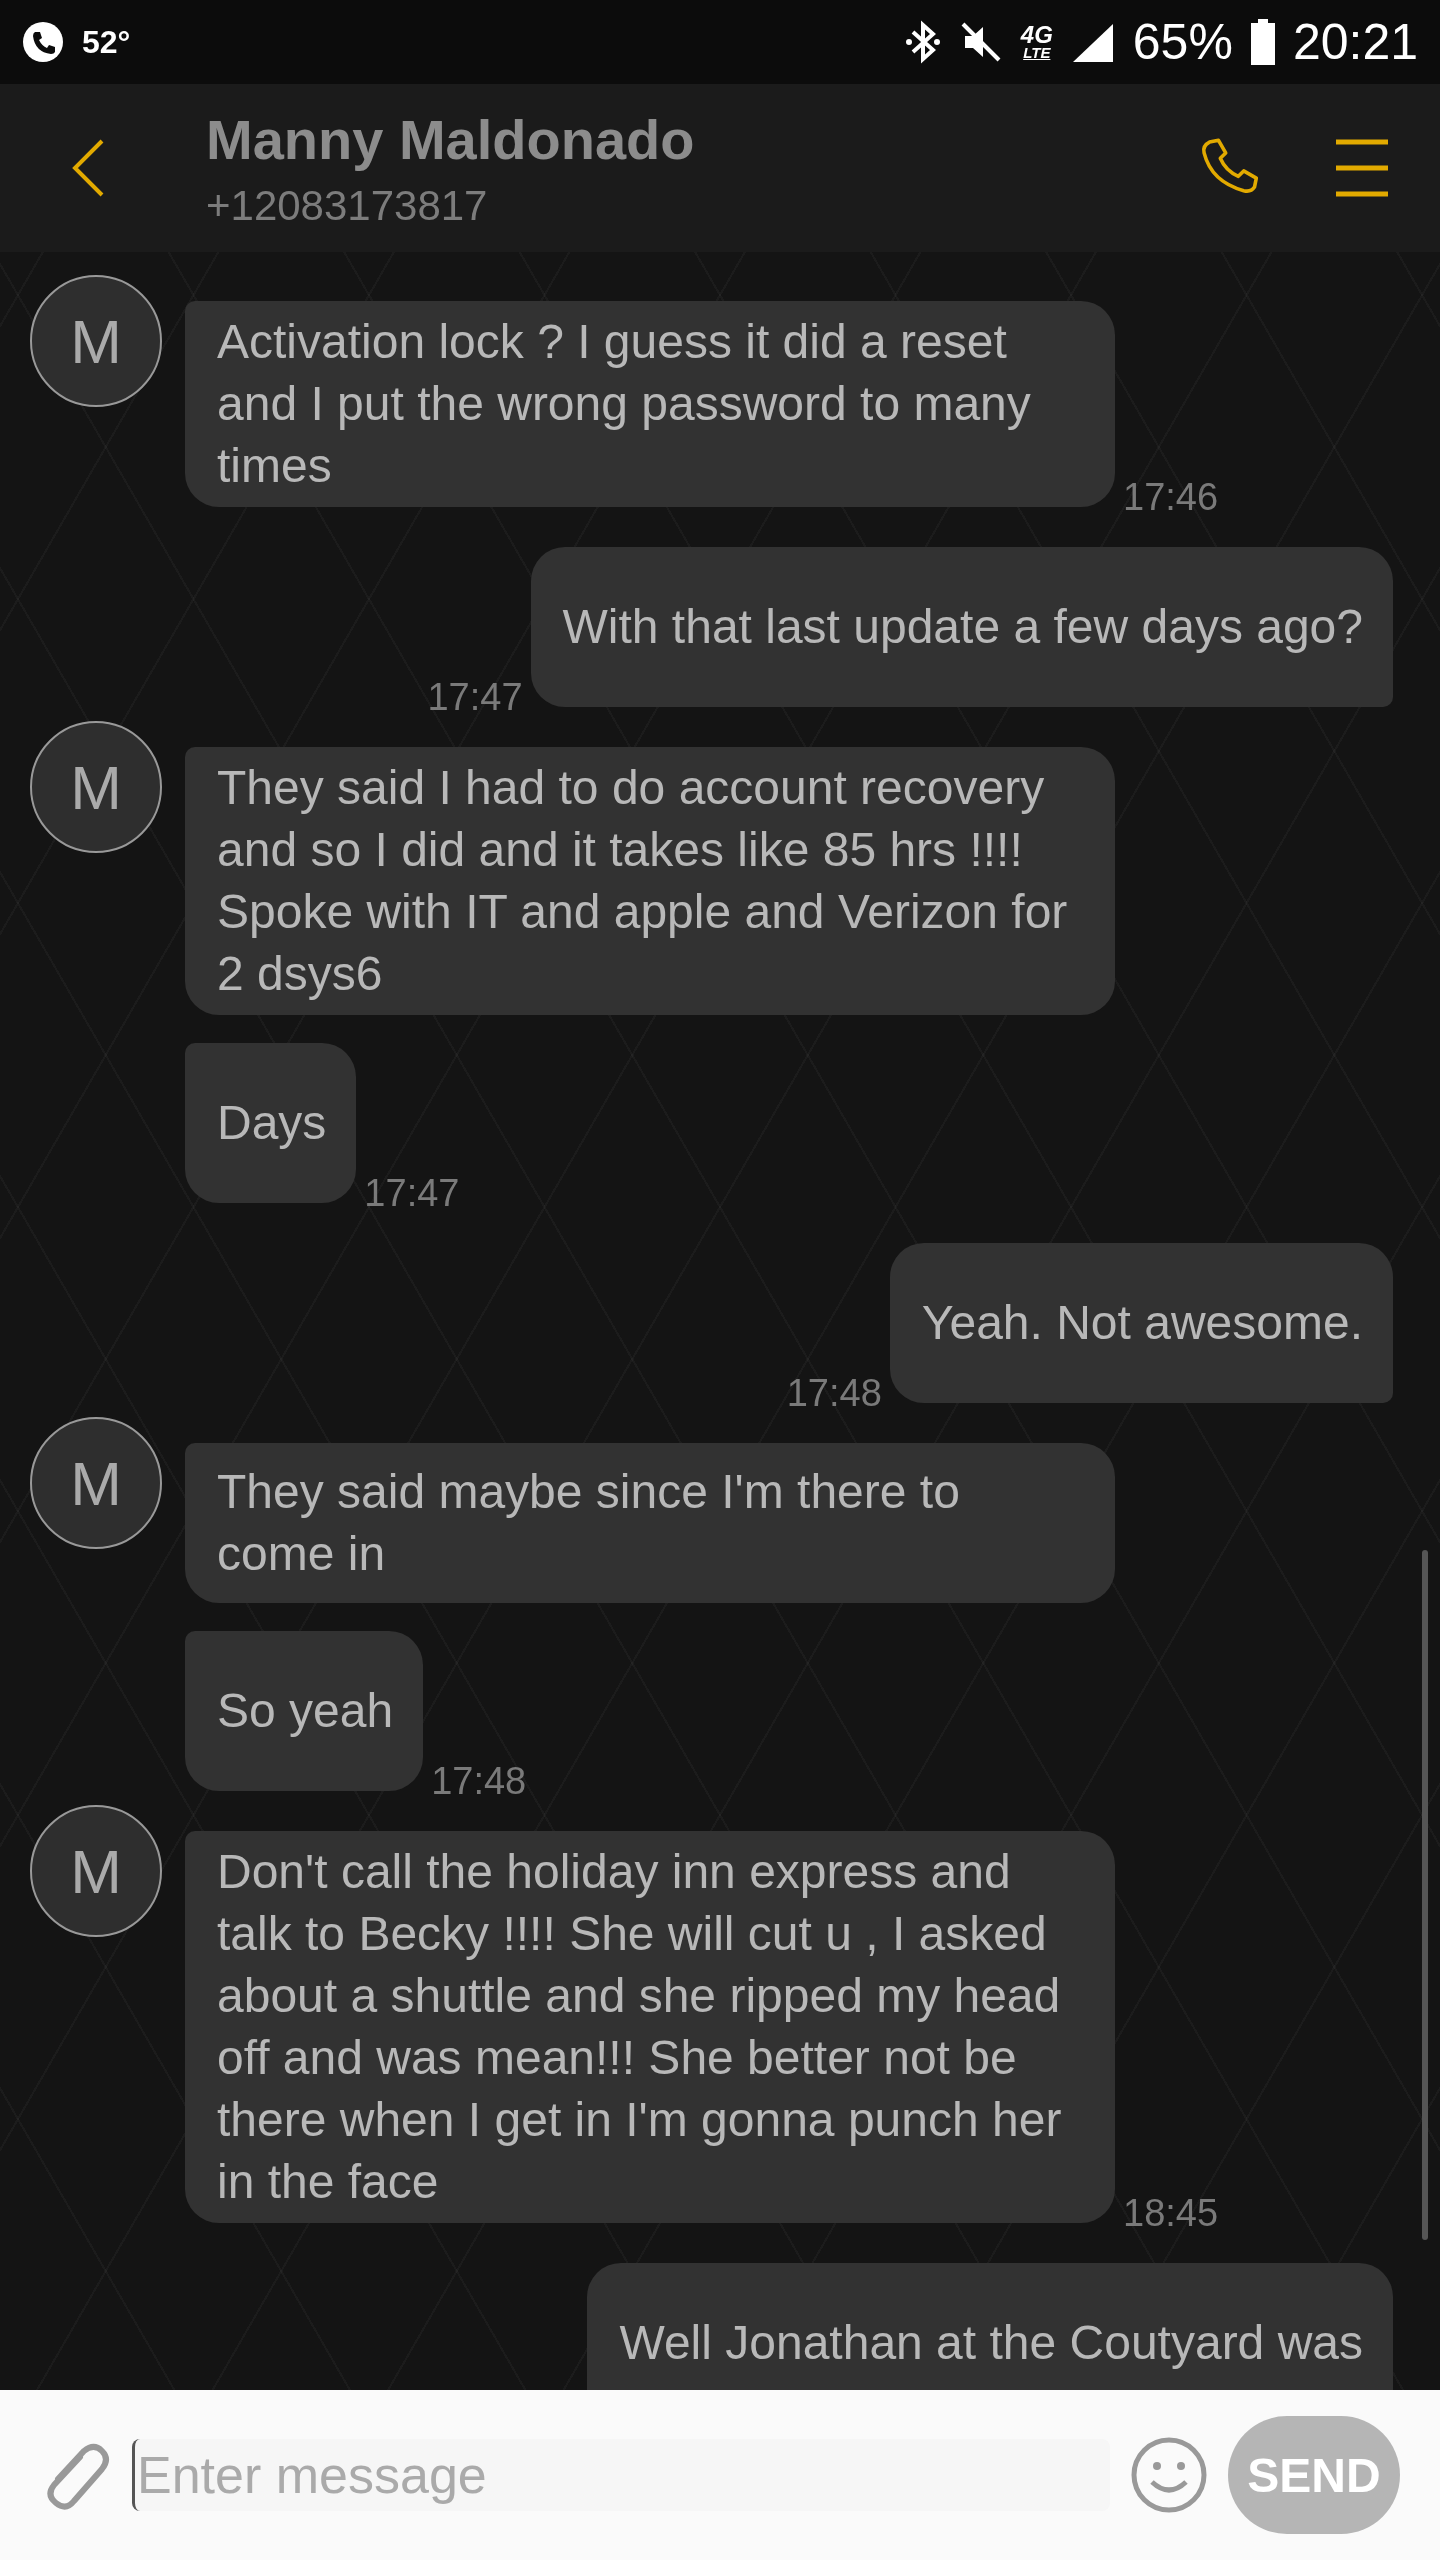  Describe the element at coordinates (650, 881) in the screenshot. I see `message-bubble: They said I had to do account recovery and so I did and it takes like 85 hrs !!!! Spoke with IT and apple and Verizon for 2 dsys6` at that location.